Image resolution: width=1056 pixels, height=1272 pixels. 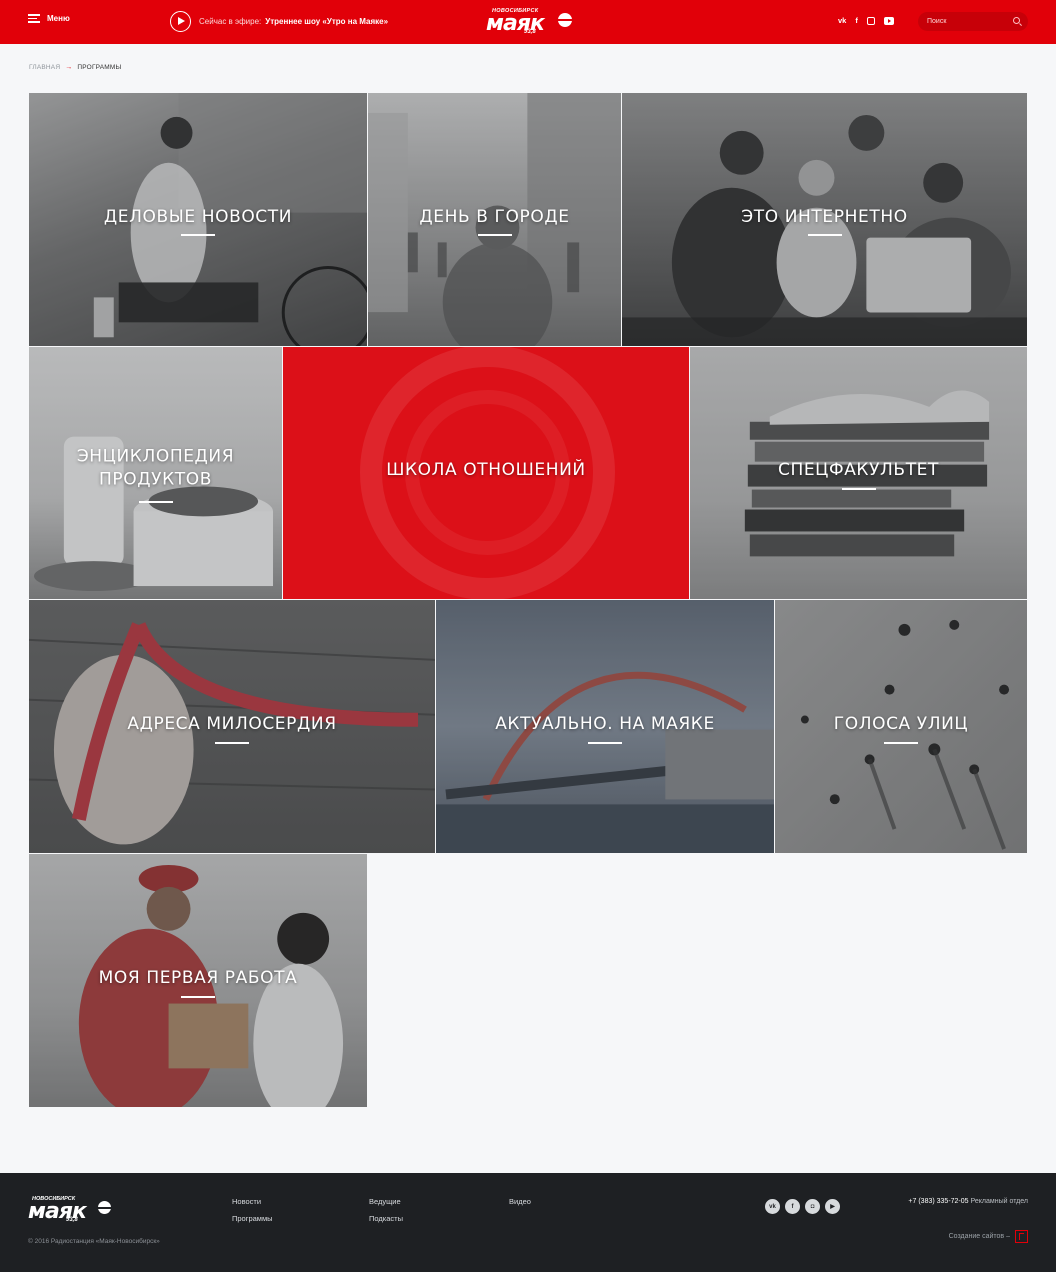 I want to click on program-tile-relationship-school: ШКОЛА ОТНОШЕНИЙ, so click(x=486, y=473).